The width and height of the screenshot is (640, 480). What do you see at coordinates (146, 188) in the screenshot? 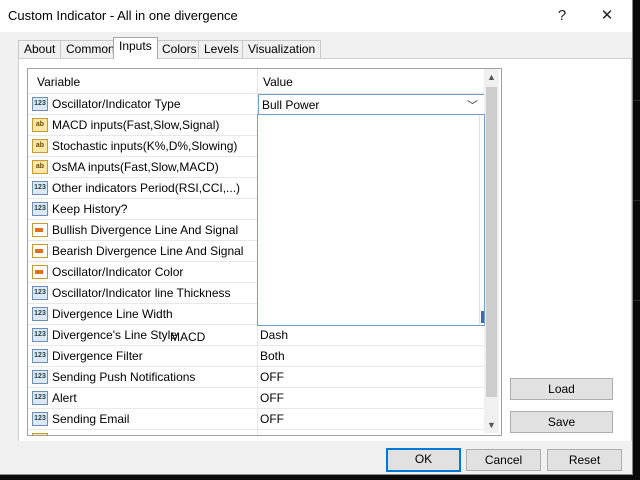
I see `row-variable-name: Other indicators Period(RSI,CCI,...)` at bounding box center [146, 188].